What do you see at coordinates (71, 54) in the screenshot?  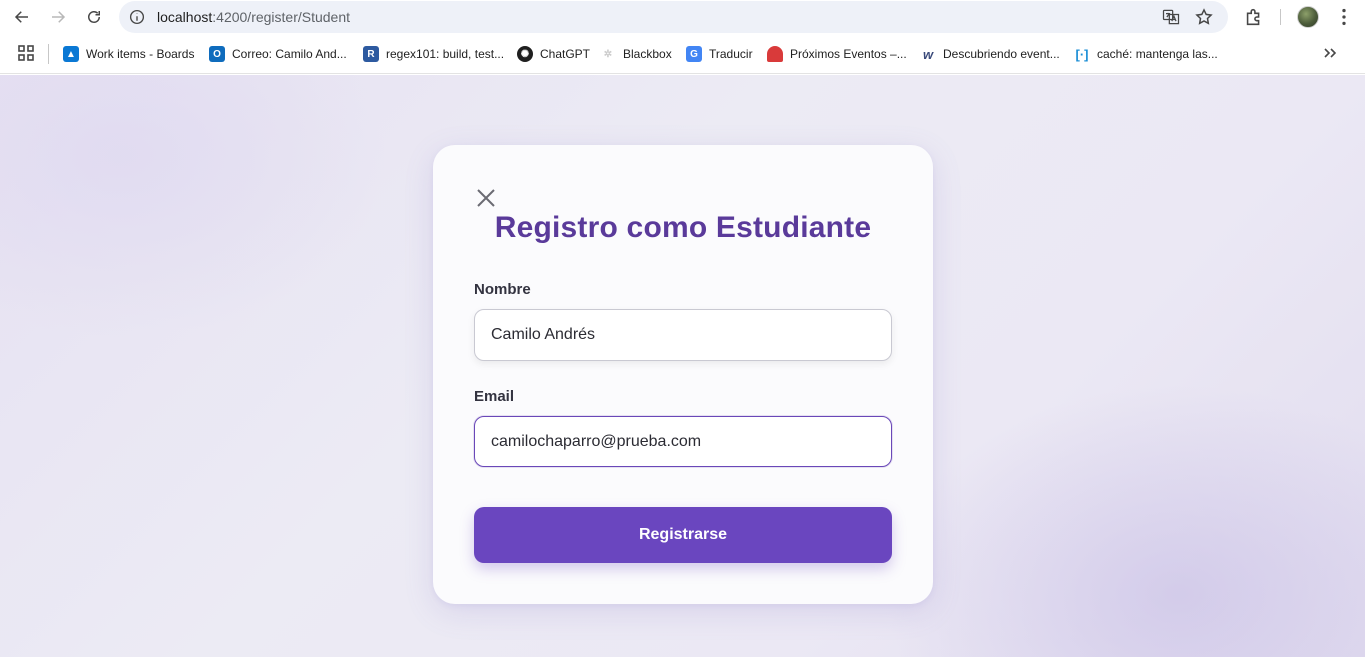 I see `azure-devops-icon: ▲` at bounding box center [71, 54].